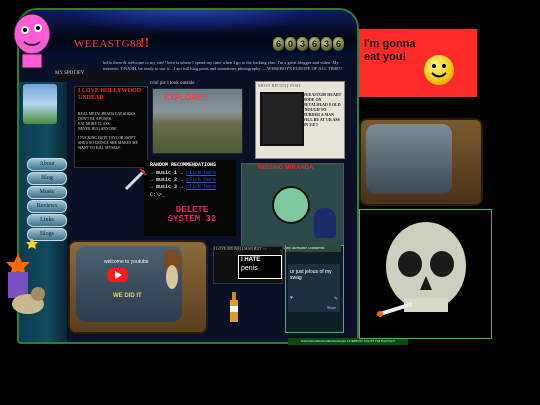  What do you see at coordinates (47, 220) in the screenshot?
I see `nav-links-button: Links` at bounding box center [47, 220].